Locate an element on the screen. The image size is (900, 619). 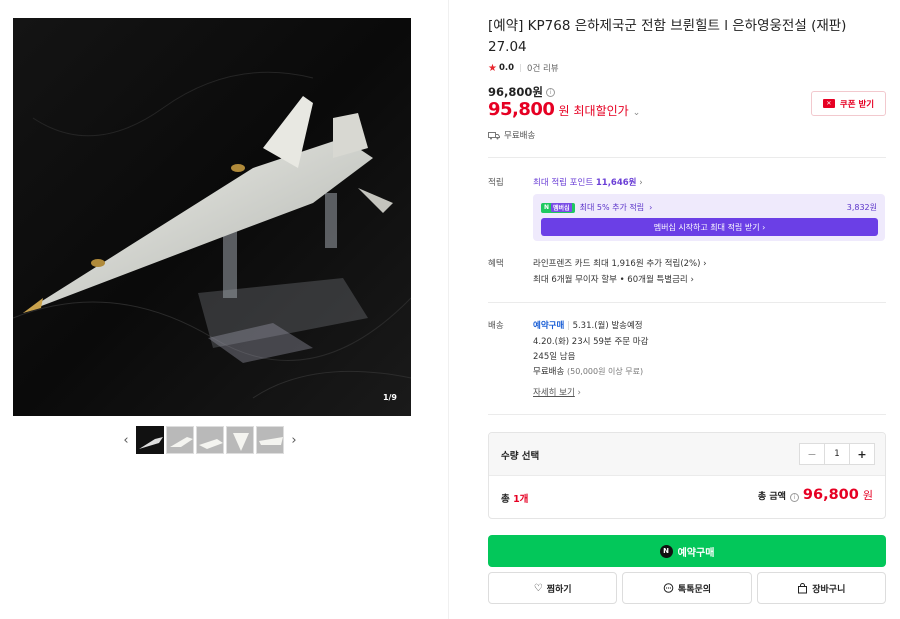
buy-label: 예약구매 is located at coordinates (696, 553).